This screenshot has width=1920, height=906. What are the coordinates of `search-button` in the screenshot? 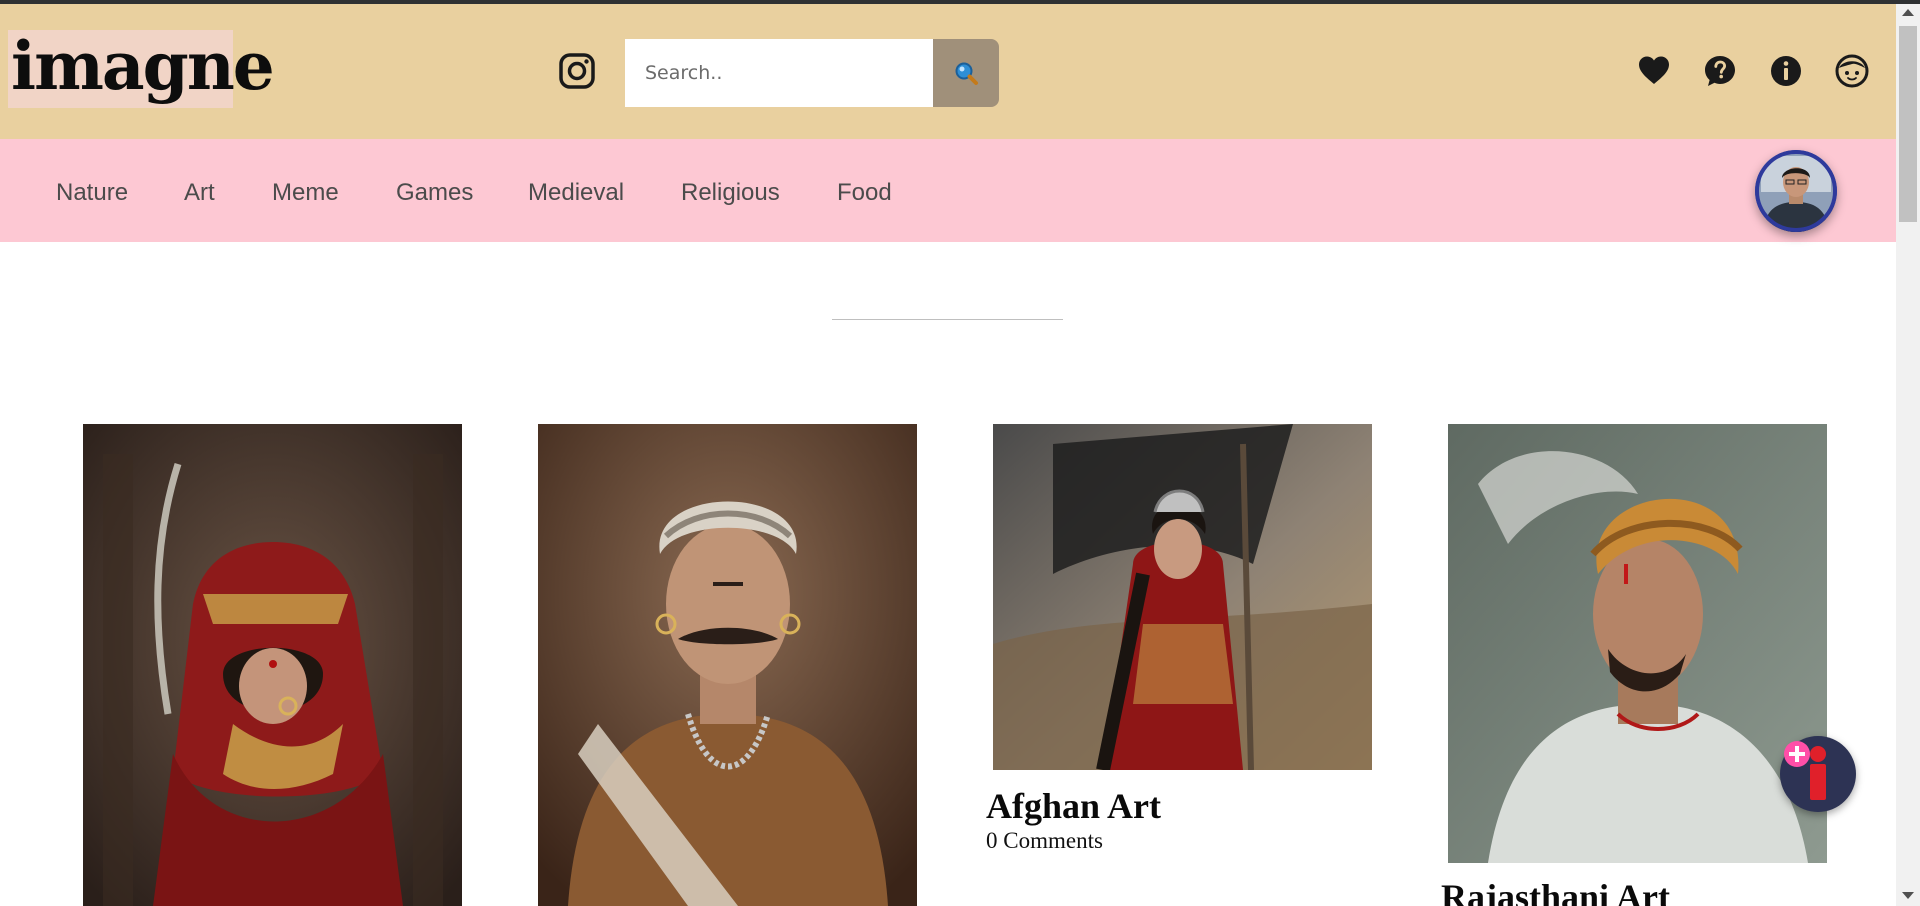 It's located at (966, 73).